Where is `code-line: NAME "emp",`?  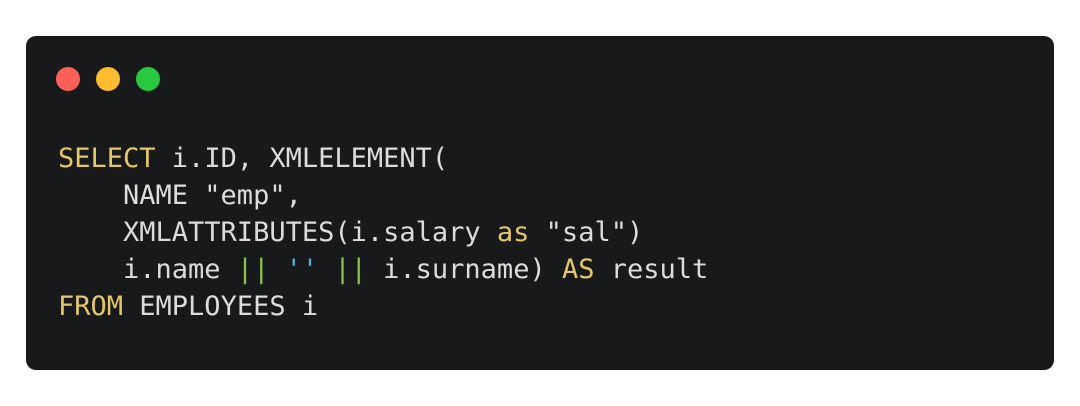 code-line: NAME "emp", is located at coordinates (383, 195).